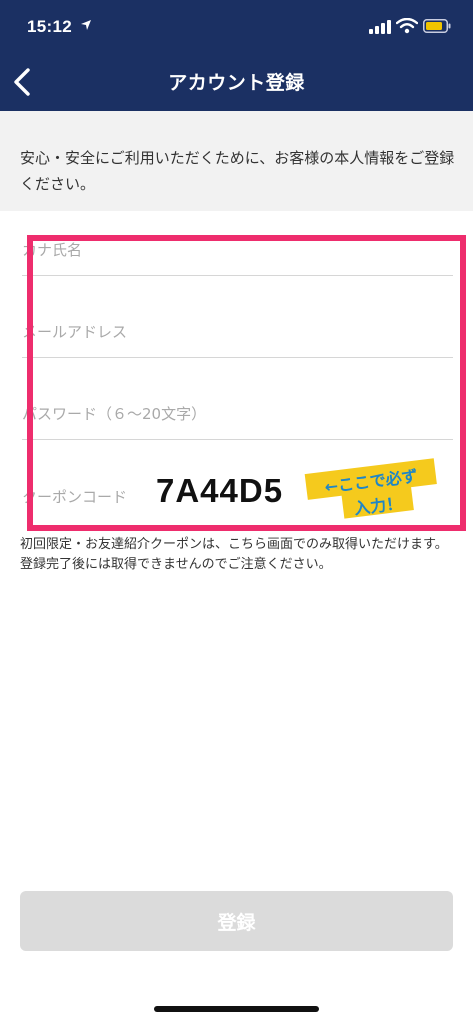 This screenshot has height=1024, width=473. Describe the element at coordinates (49, 26) in the screenshot. I see `status-time: 15:12` at that location.